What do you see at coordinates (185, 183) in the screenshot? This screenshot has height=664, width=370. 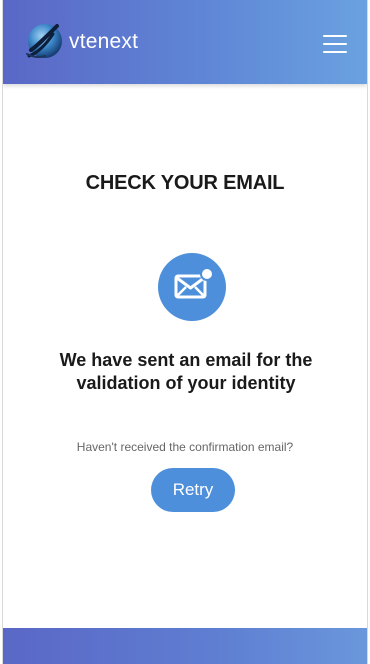 I see `page-title: CHECK YOUR EMAIL` at bounding box center [185, 183].